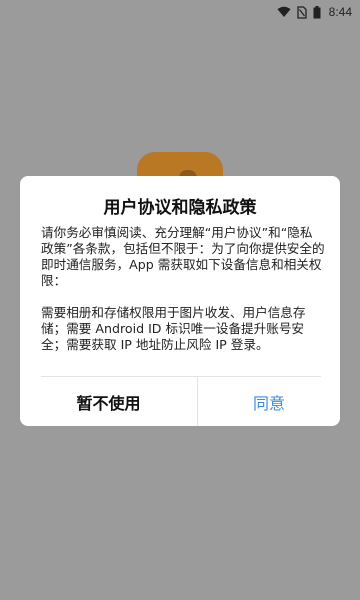 The width and height of the screenshot is (360, 600). Describe the element at coordinates (108, 401) in the screenshot. I see `decline-button: 暂不使用` at that location.